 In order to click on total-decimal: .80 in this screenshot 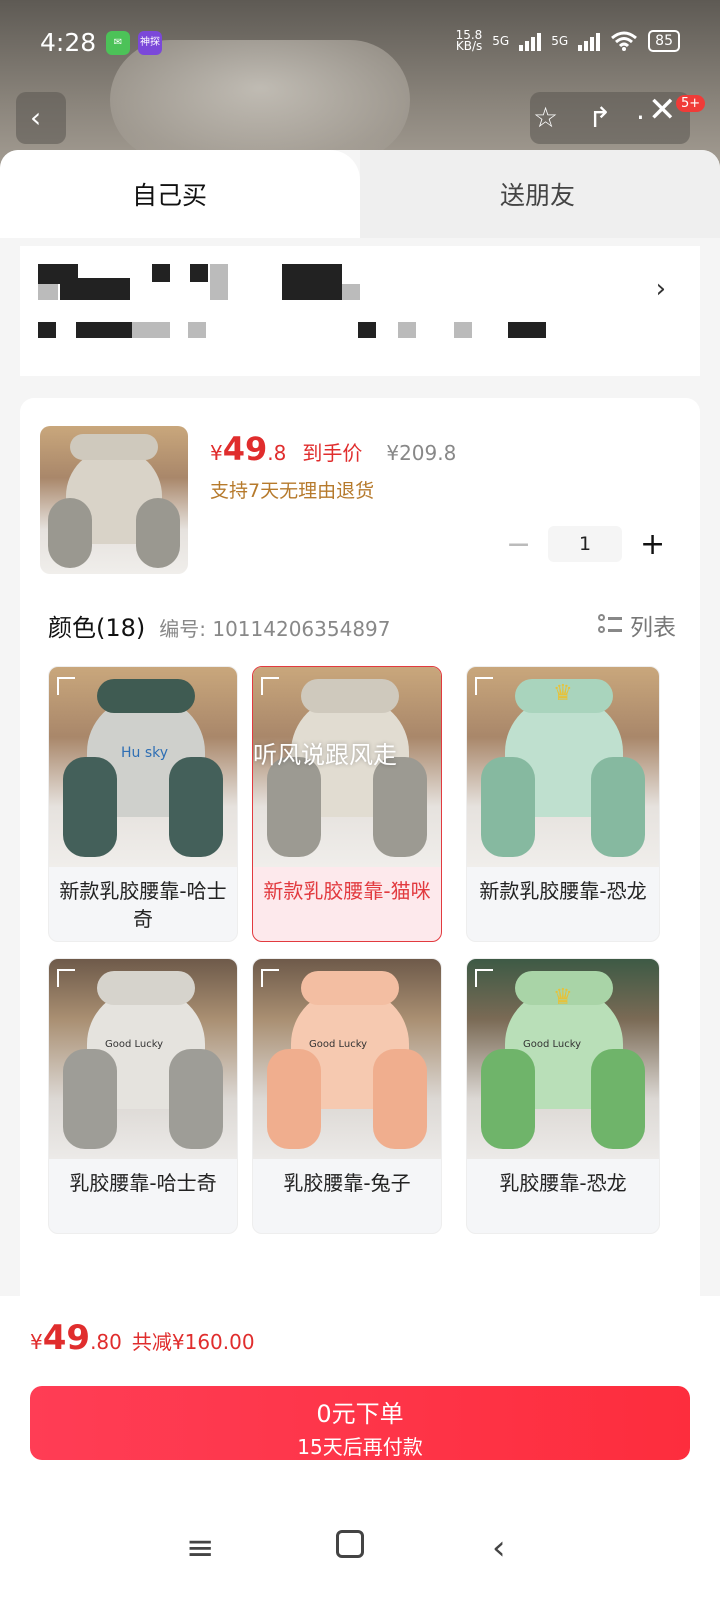, I will do `click(106, 1342)`.